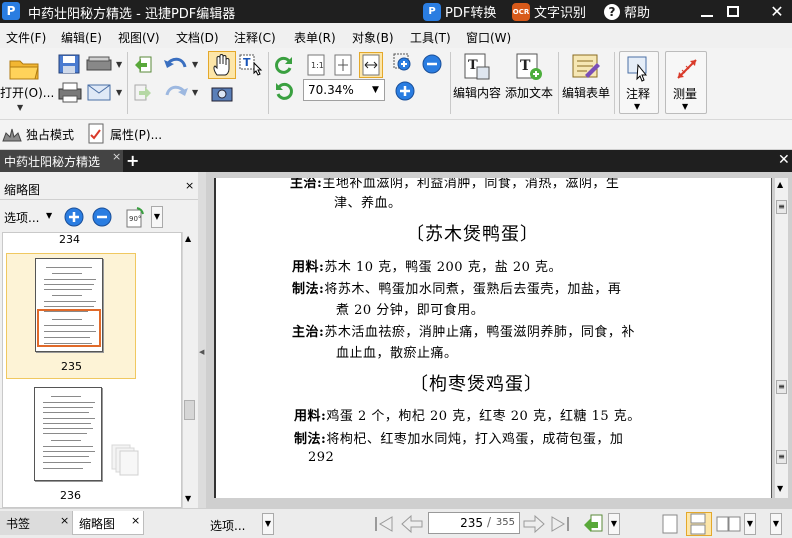 The height and width of the screenshot is (538, 792). What do you see at coordinates (488, 37) in the screenshot?
I see `menu-window: 窗口(W)` at bounding box center [488, 37].